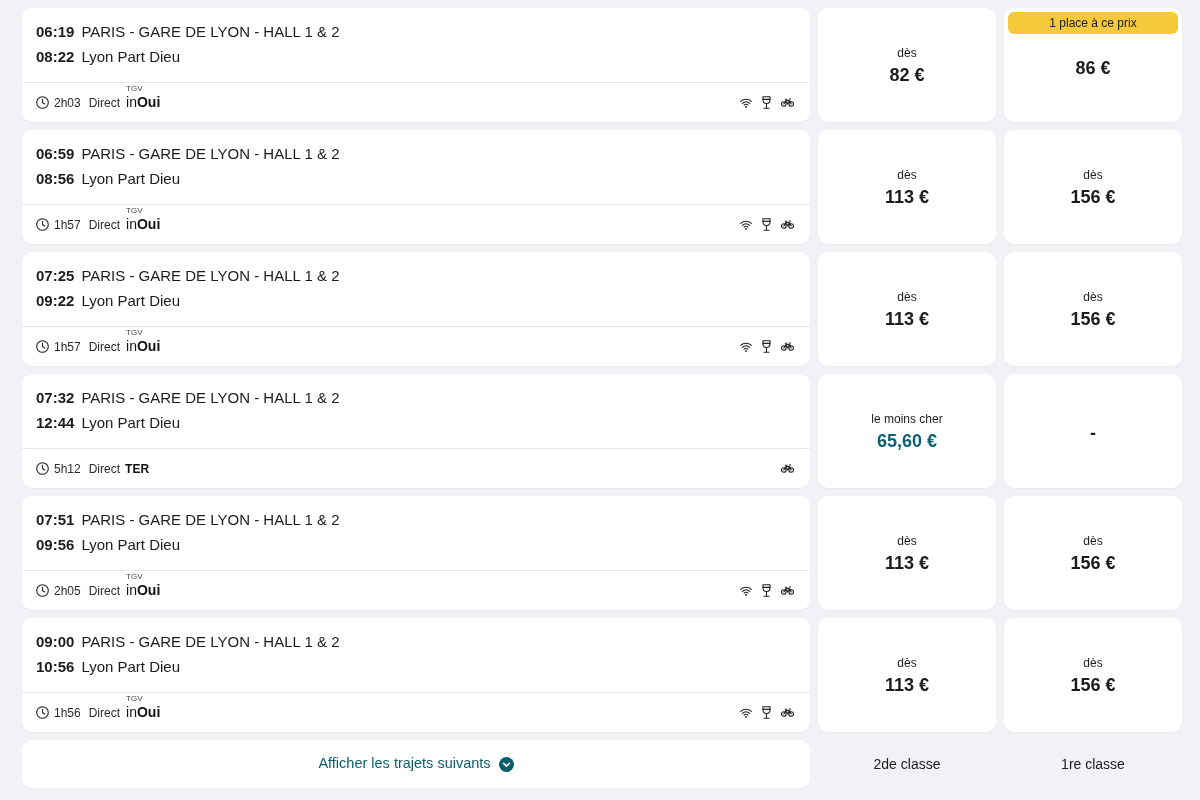  Describe the element at coordinates (55, 520) in the screenshot. I see `departure-time: 07:51` at that location.